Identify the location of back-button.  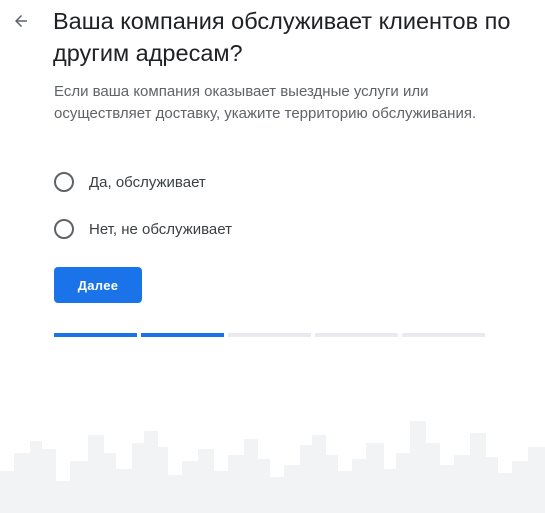
(21, 21).